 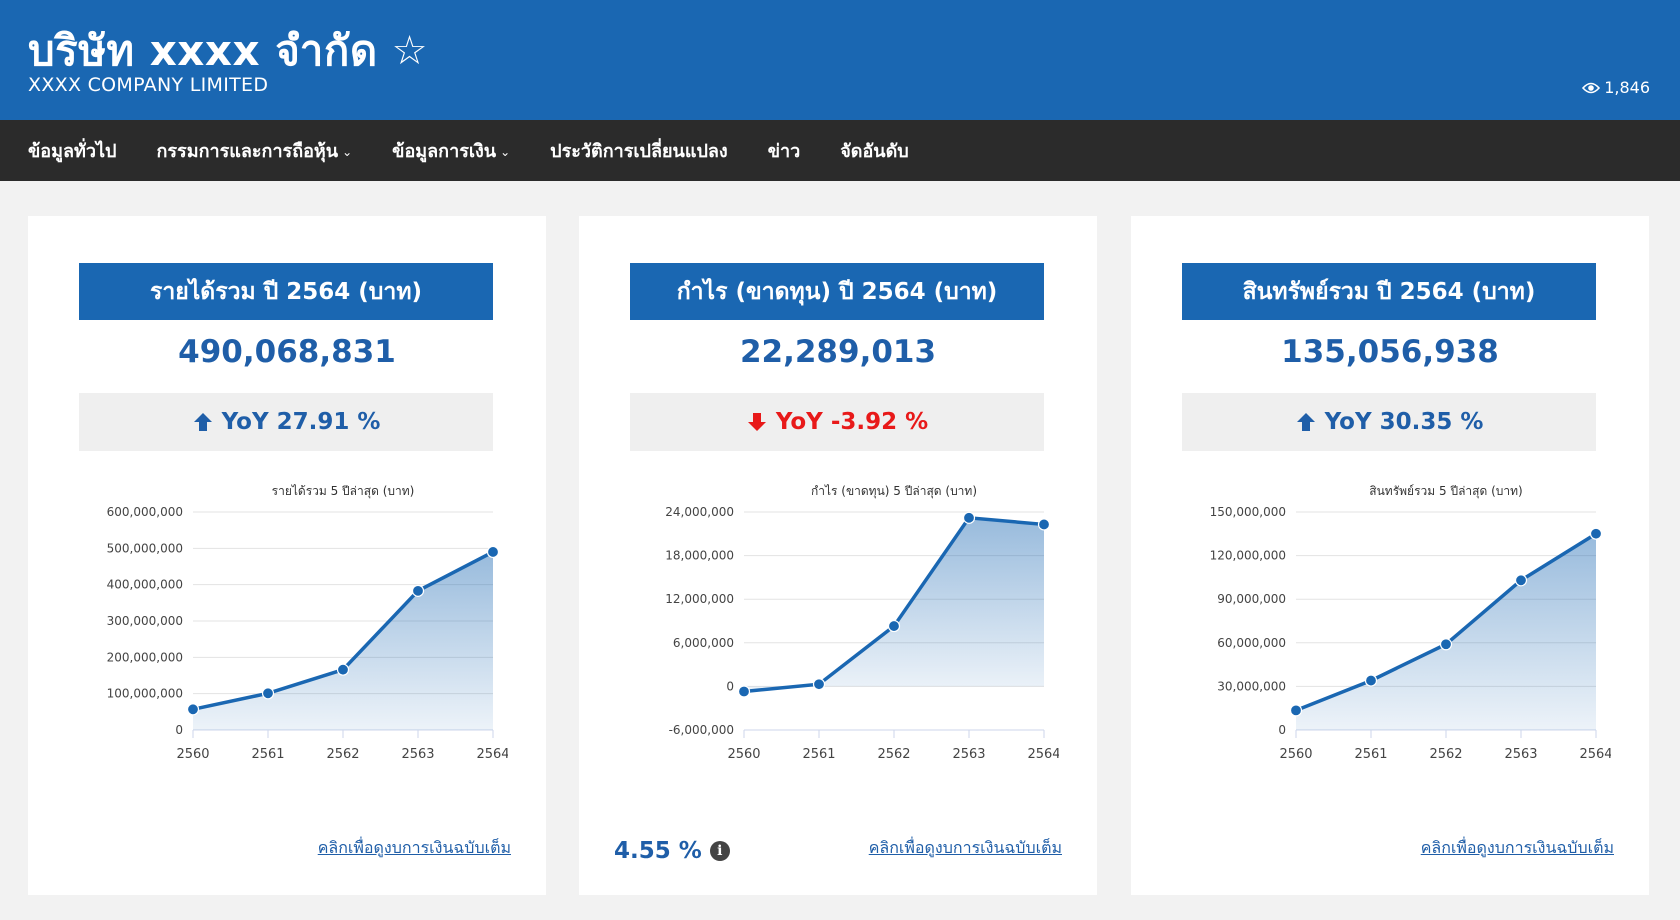 I want to click on nav-news: ข่าว, so click(x=784, y=150).